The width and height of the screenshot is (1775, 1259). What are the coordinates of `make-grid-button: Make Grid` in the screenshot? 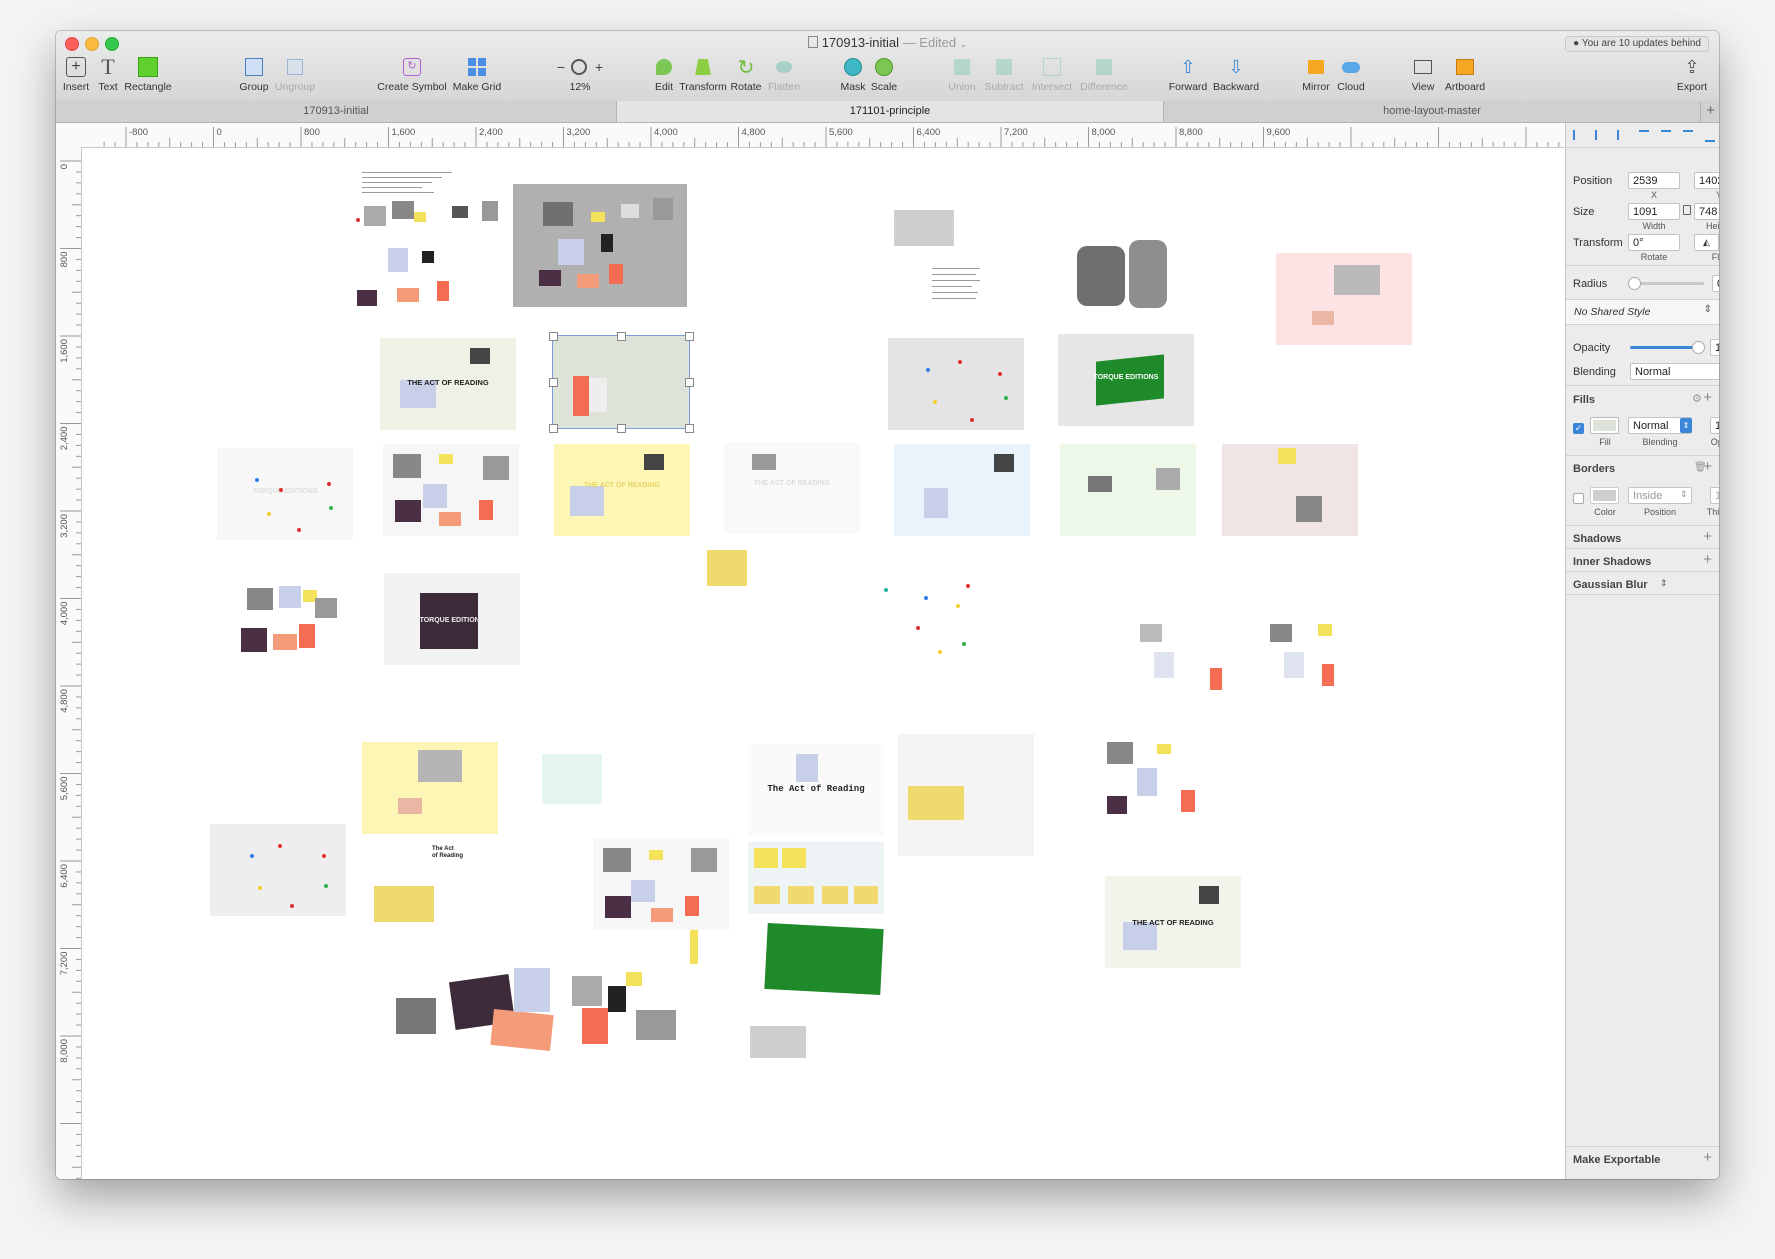 It's located at (477, 76).